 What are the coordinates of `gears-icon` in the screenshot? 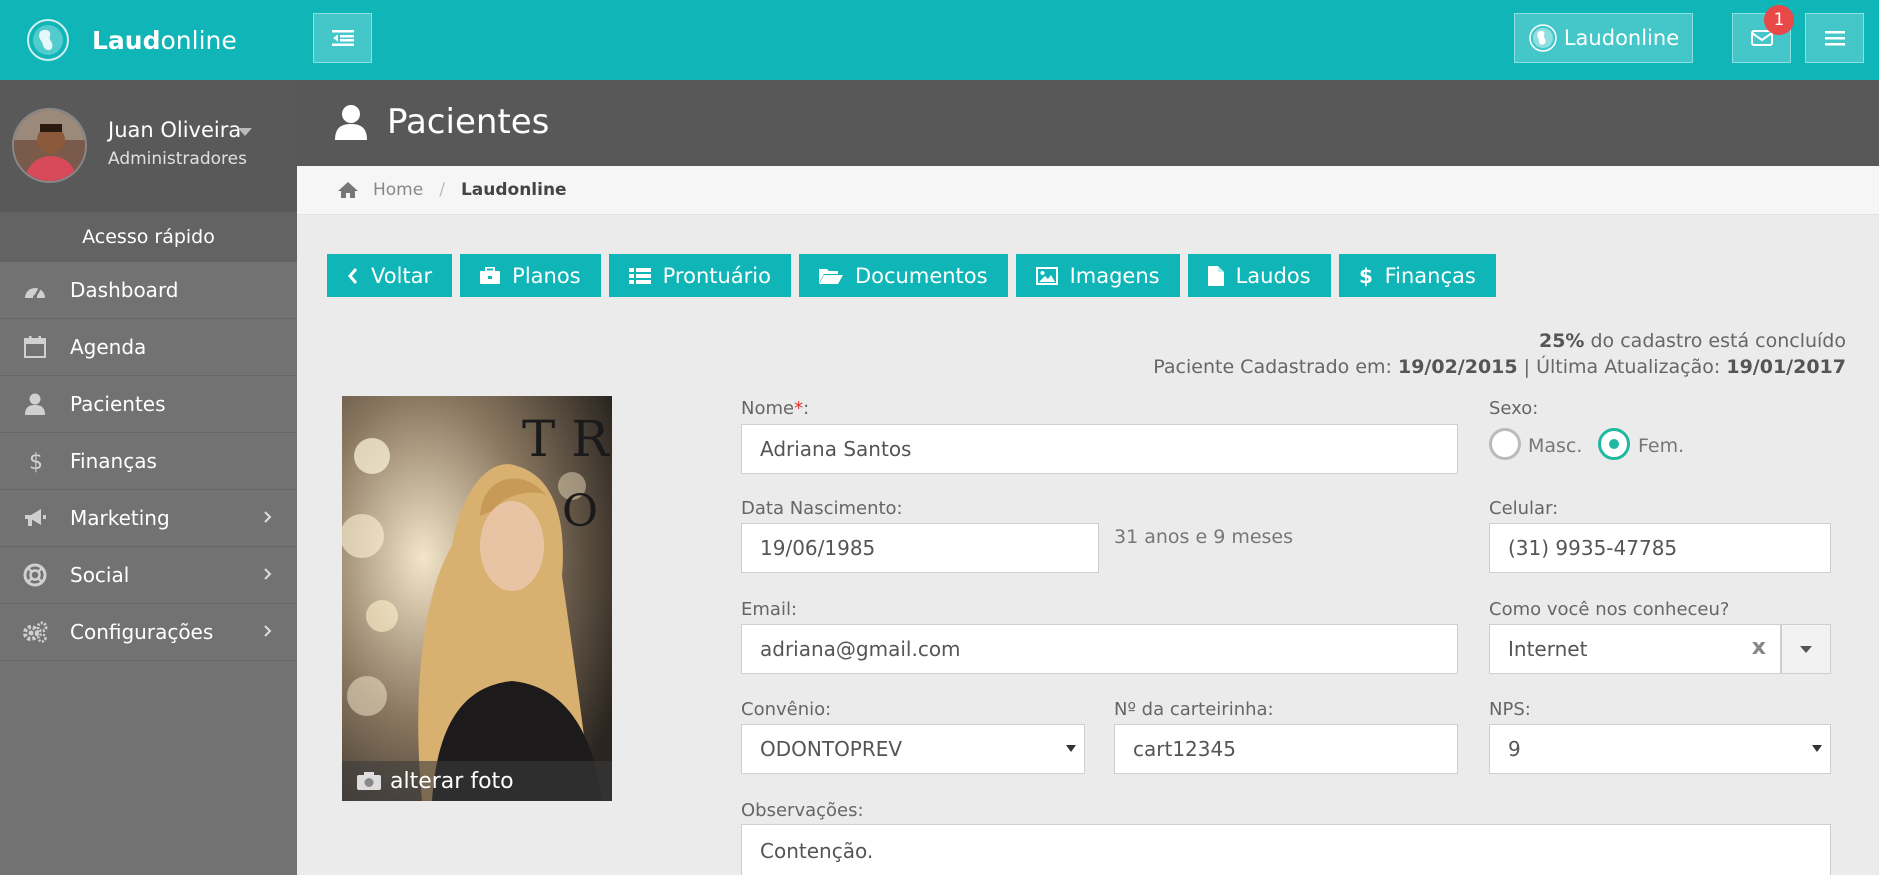 It's located at (35, 632).